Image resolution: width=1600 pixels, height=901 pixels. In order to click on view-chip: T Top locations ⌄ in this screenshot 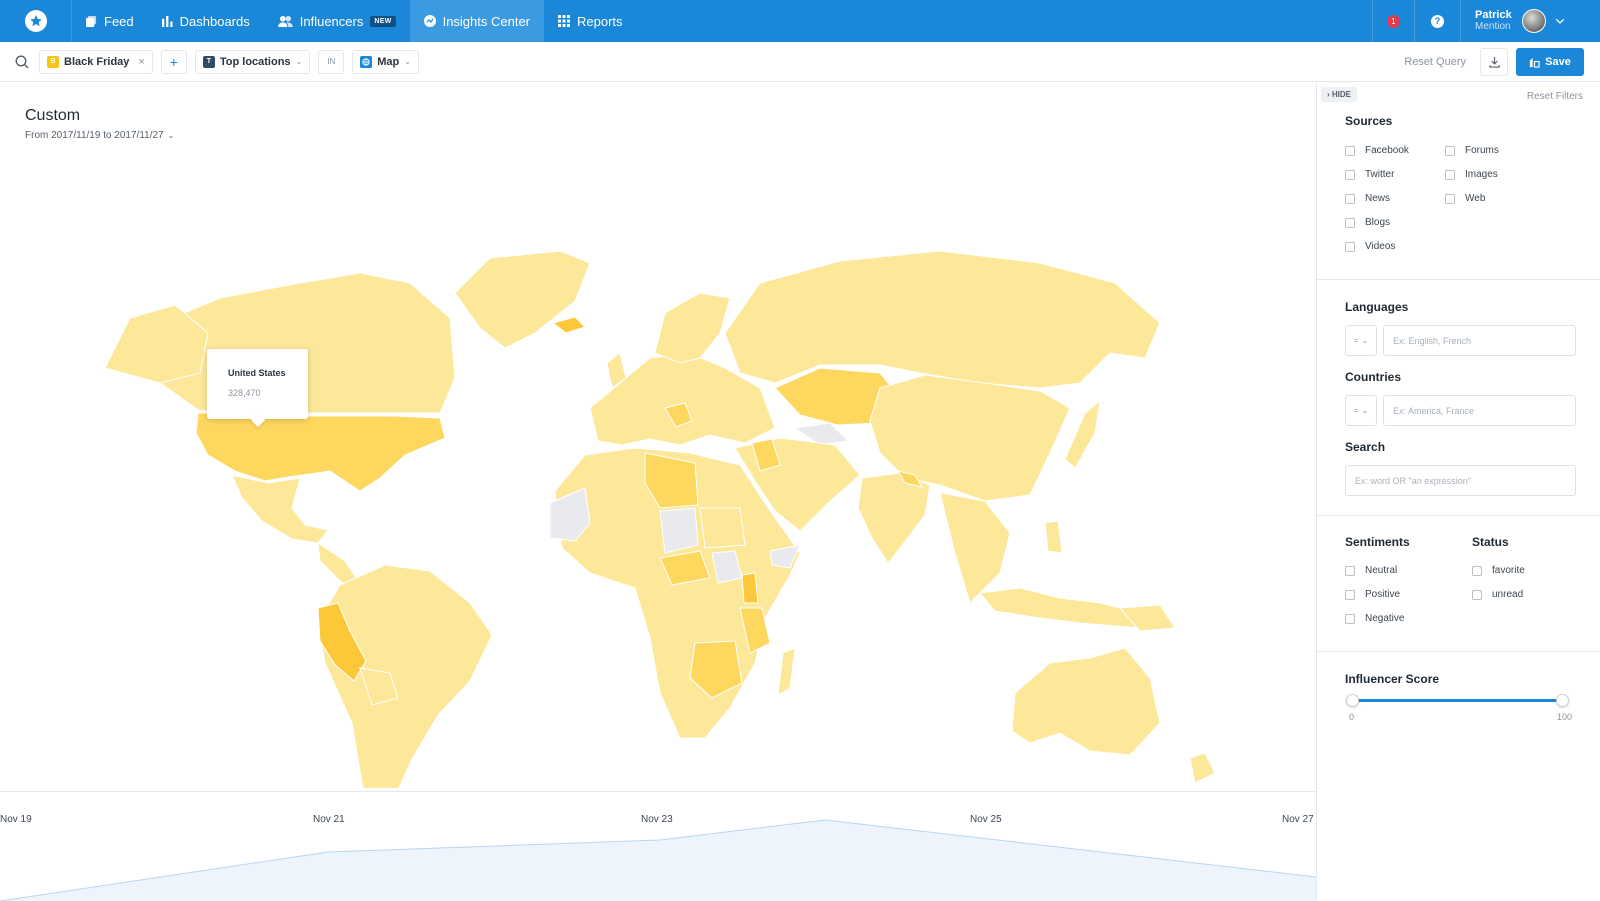, I will do `click(252, 61)`.